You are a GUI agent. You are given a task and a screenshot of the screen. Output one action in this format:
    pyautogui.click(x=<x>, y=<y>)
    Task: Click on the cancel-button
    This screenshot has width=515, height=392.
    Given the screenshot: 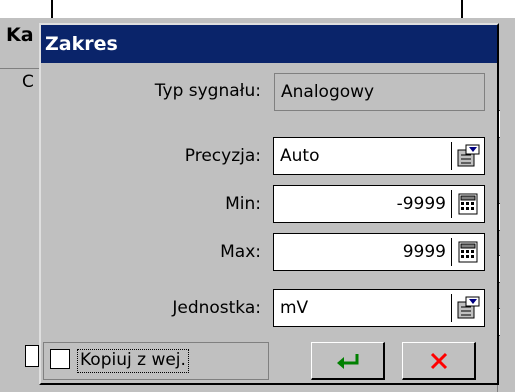 What is the action you would take?
    pyautogui.click(x=439, y=361)
    